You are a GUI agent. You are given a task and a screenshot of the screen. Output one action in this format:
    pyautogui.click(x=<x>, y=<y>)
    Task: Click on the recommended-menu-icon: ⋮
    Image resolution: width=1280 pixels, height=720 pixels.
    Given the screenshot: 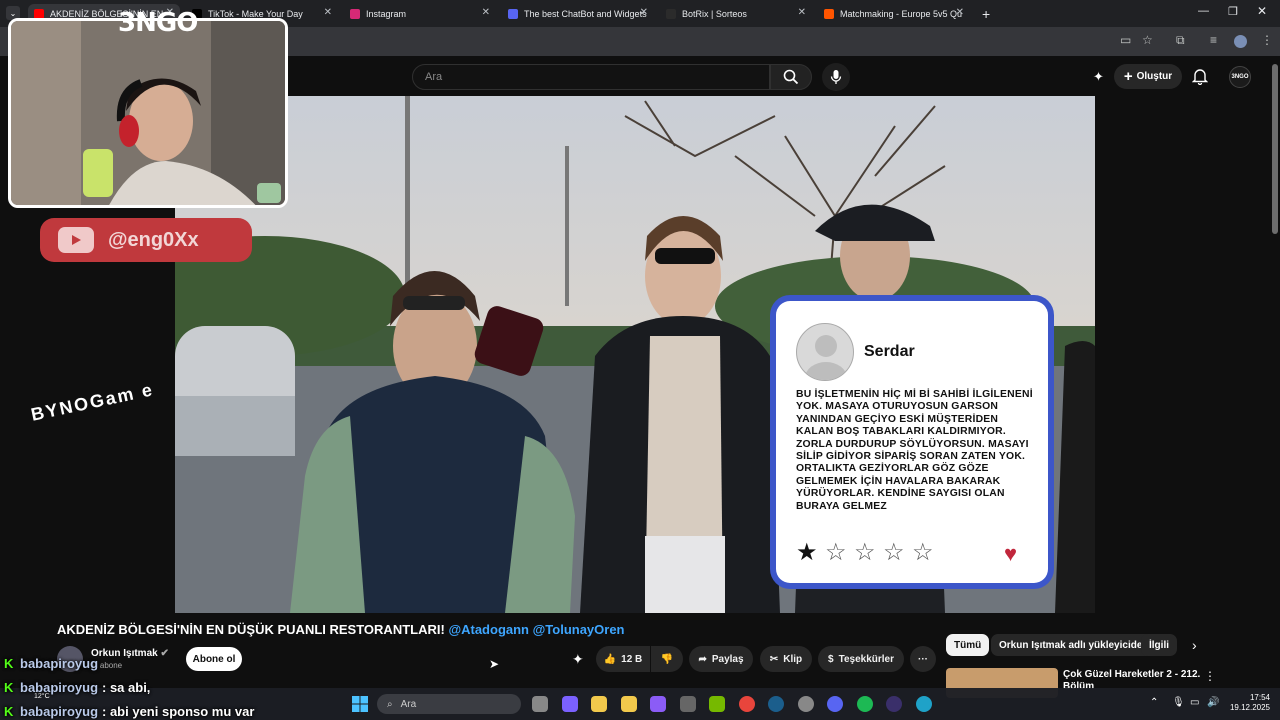 What is the action you would take?
    pyautogui.click(x=1210, y=676)
    